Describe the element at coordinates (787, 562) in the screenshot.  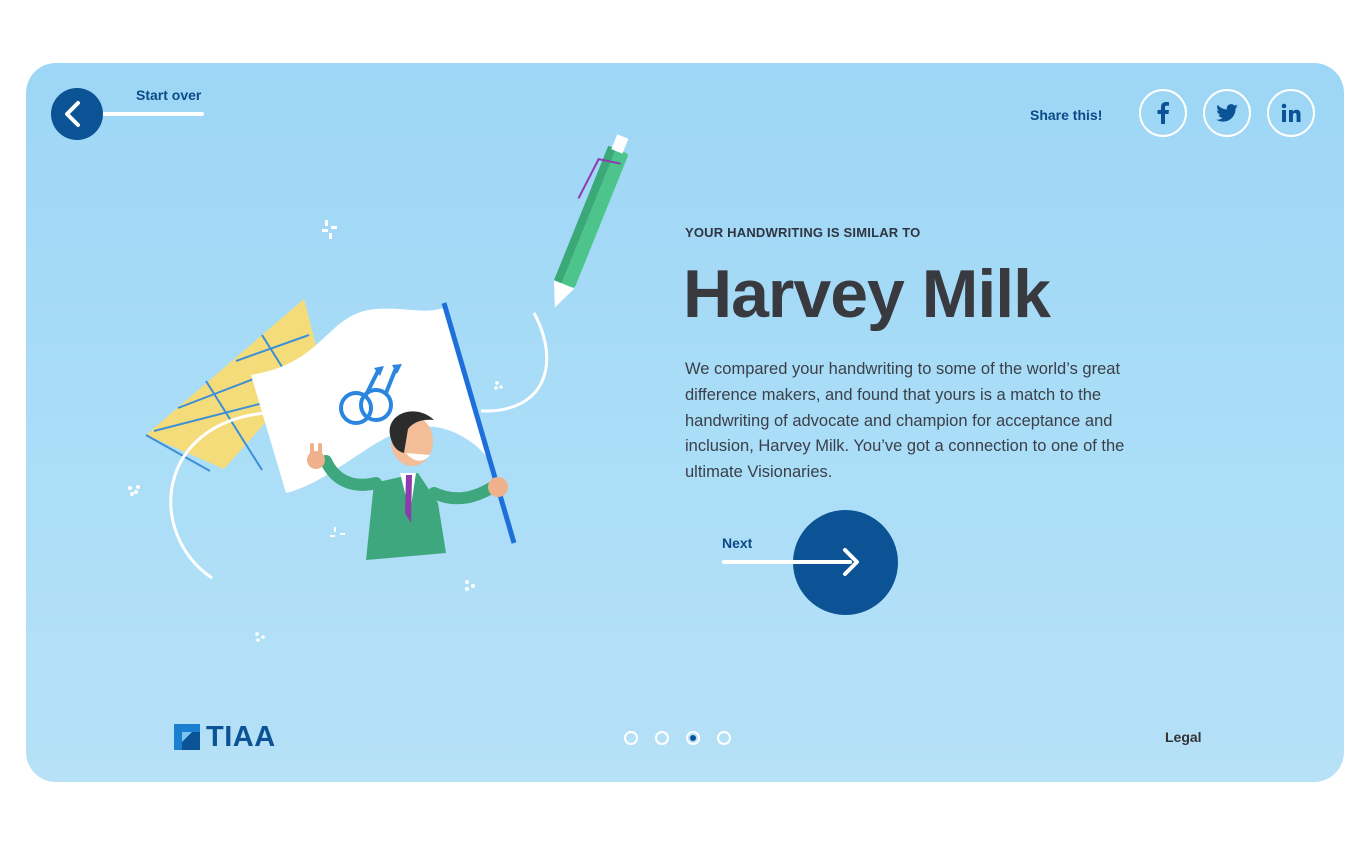
I see `next-line` at that location.